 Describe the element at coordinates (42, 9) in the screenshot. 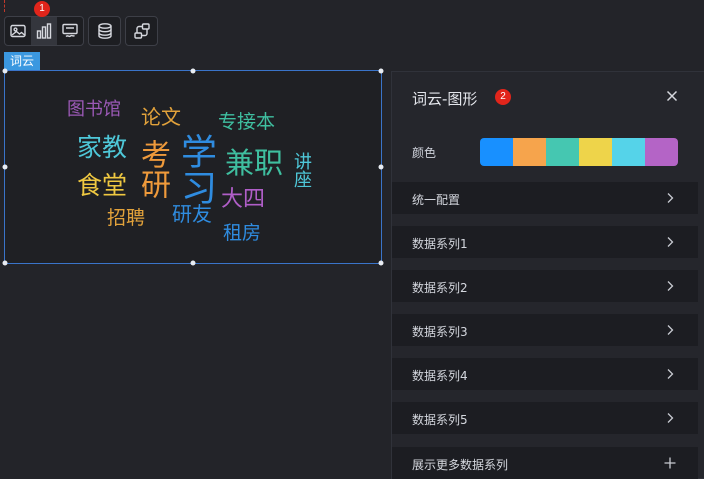

I see `step-badge-1: 1` at that location.